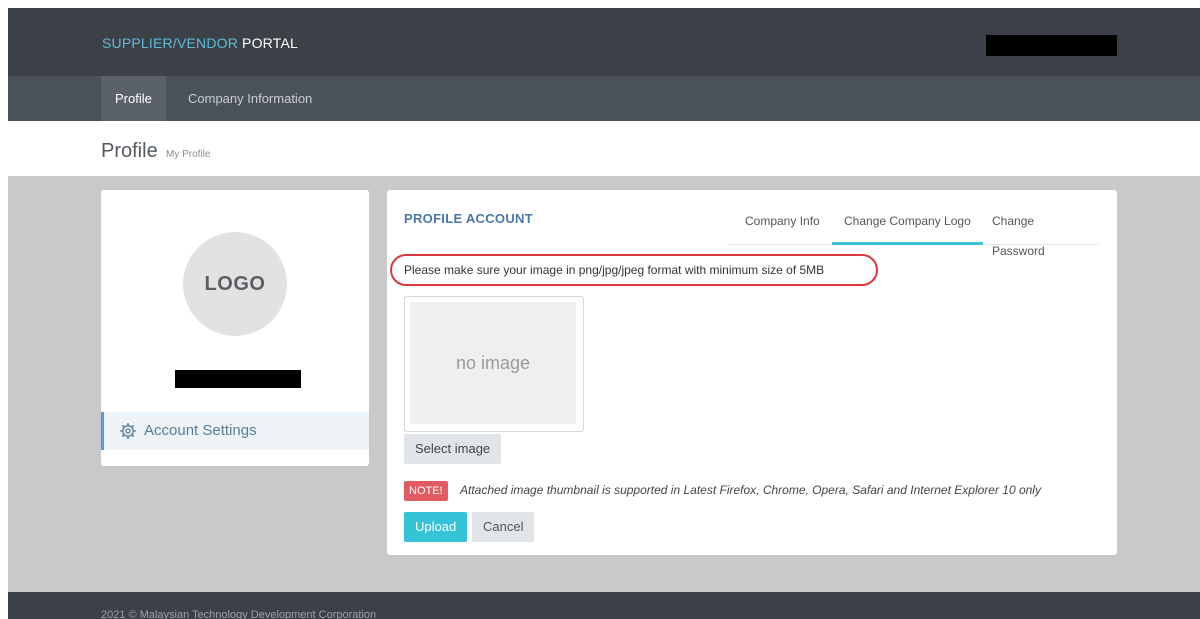 The image size is (1200, 619). Describe the element at coordinates (188, 154) in the screenshot. I see `page-subtitle: My Profile` at that location.